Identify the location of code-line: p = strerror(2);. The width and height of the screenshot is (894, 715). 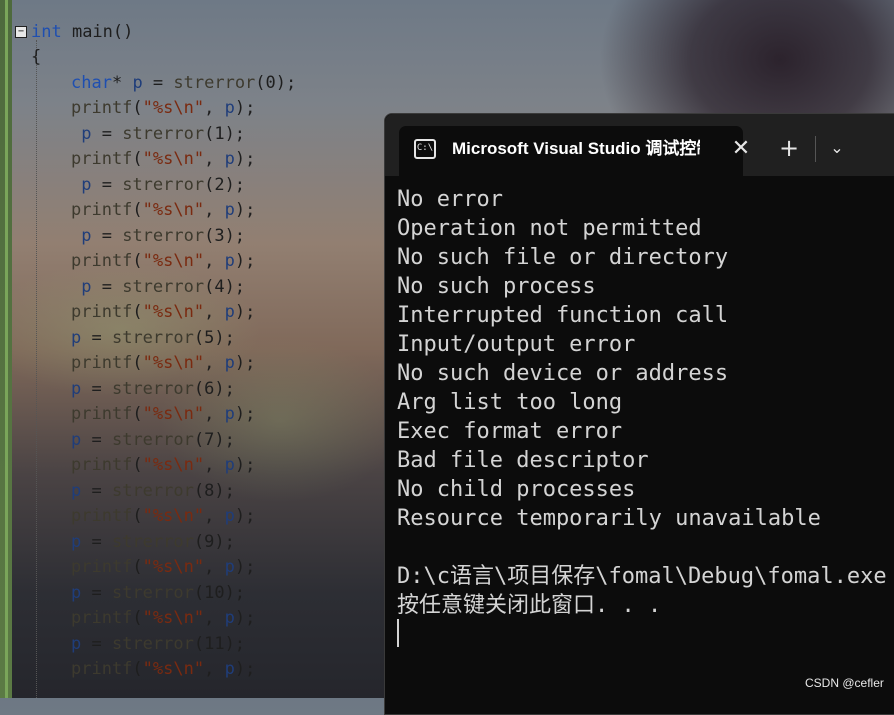
(158, 185).